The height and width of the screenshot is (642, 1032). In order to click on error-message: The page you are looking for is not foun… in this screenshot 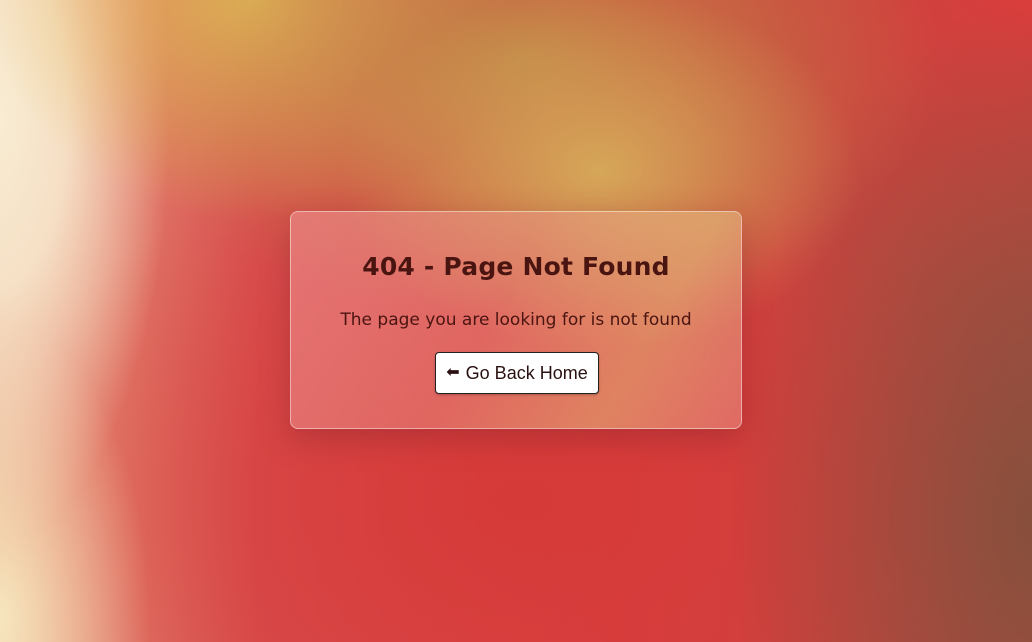, I will do `click(516, 320)`.